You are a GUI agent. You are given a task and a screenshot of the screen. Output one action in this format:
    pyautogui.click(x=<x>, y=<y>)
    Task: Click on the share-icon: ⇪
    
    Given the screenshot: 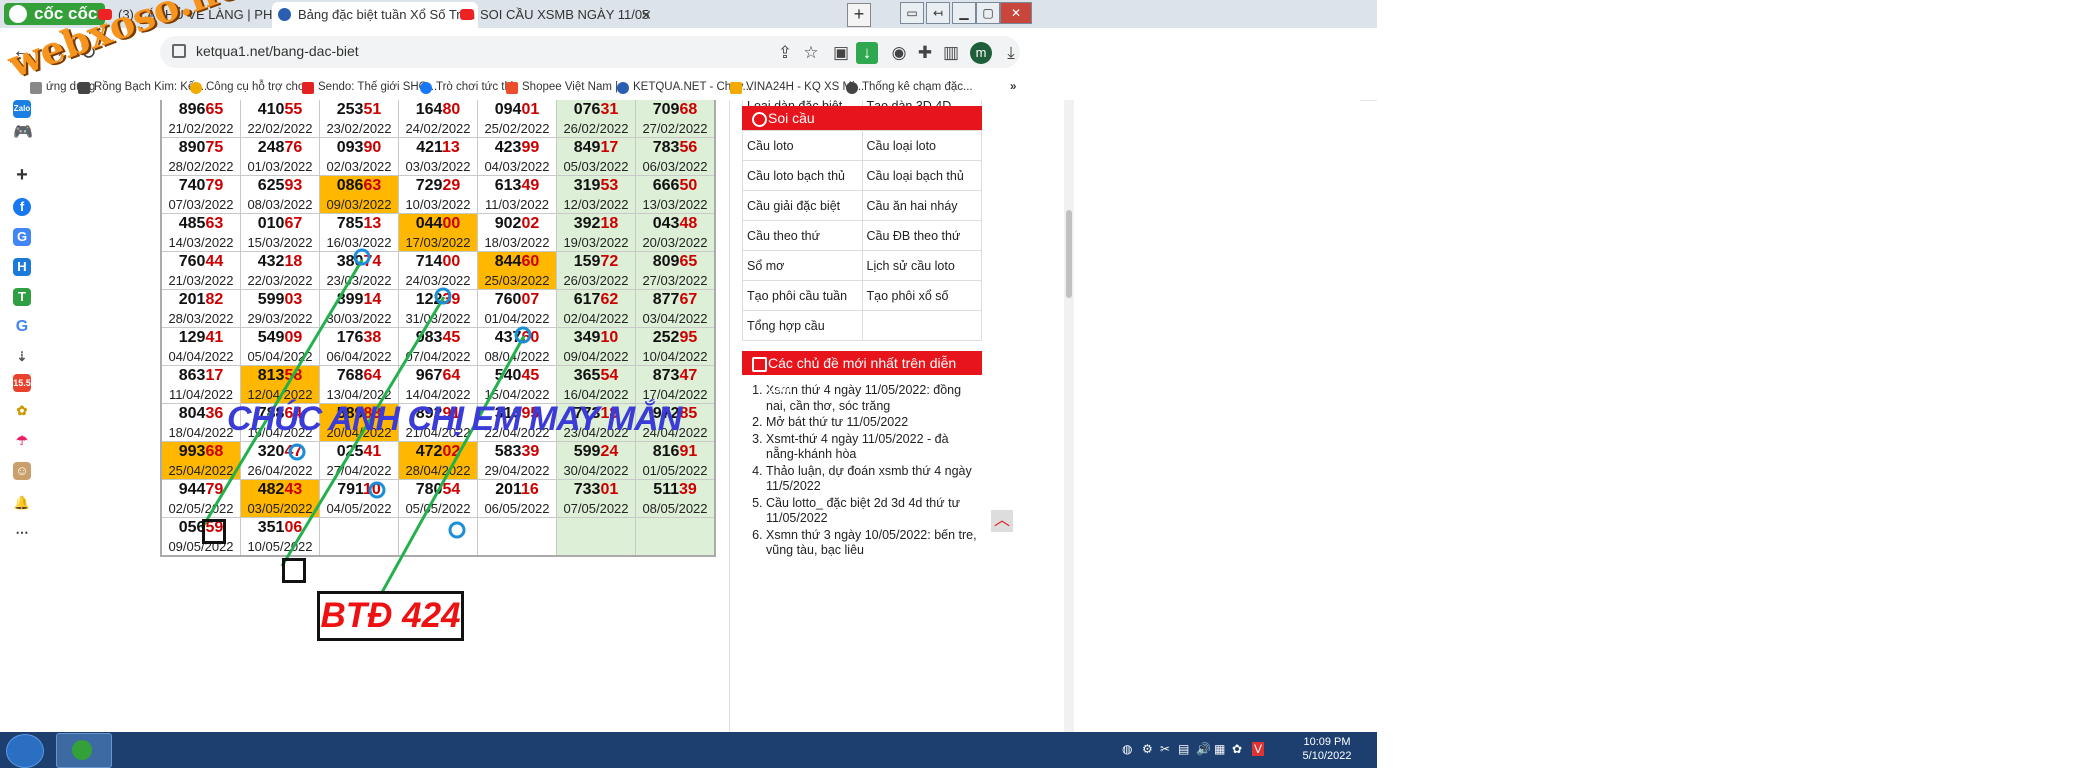 What is the action you would take?
    pyautogui.click(x=785, y=53)
    